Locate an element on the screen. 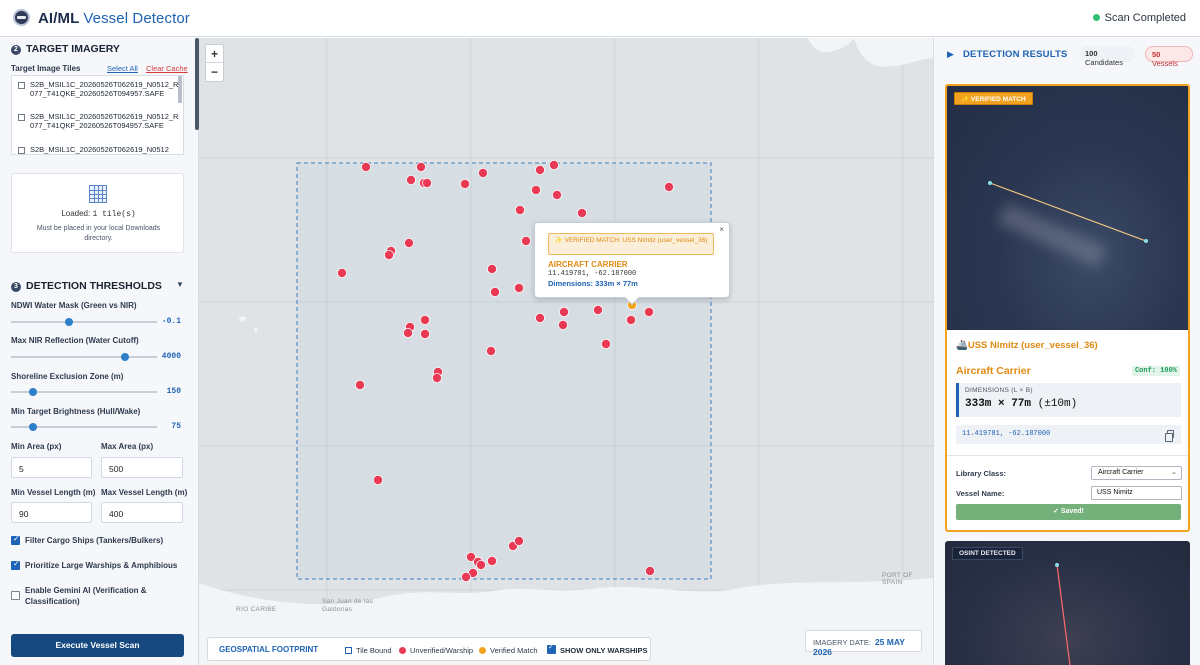  section-number-badge: 2 is located at coordinates (16, 50).